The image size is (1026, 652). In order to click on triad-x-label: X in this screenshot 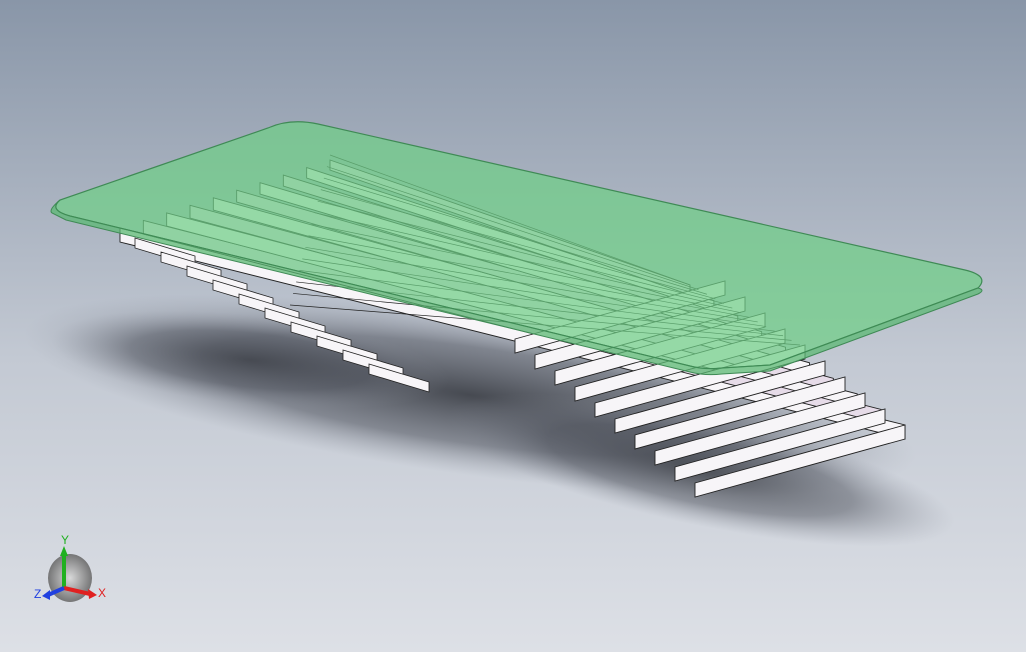, I will do `click(102, 593)`.